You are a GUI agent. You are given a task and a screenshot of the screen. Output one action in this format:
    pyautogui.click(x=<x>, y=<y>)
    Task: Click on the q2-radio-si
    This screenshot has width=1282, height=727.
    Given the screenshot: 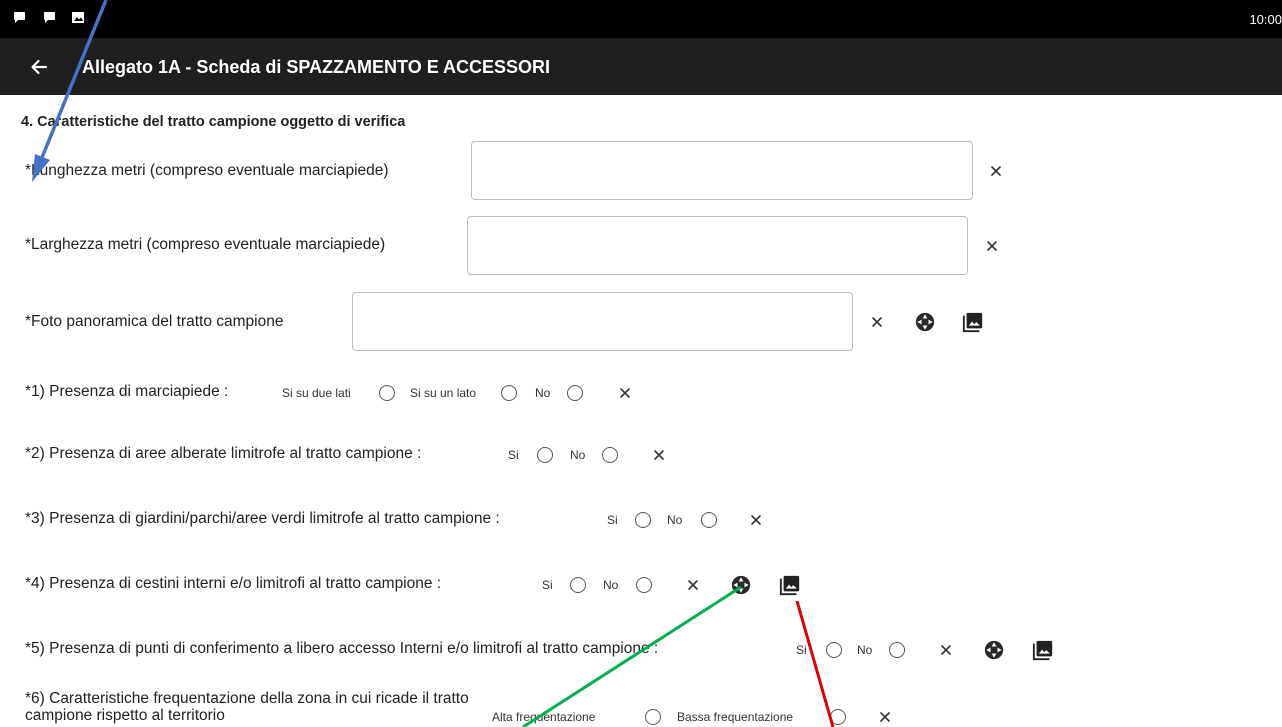 What is the action you would take?
    pyautogui.click(x=545, y=455)
    